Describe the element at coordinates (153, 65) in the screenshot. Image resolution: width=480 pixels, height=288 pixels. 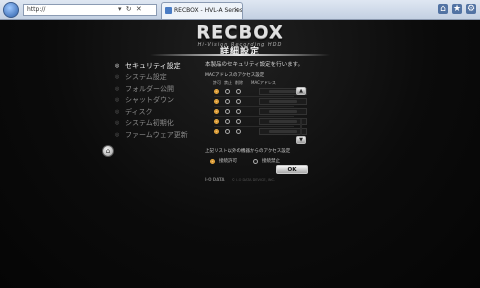
I see `menu-item-label: セキュリティ設定` at that location.